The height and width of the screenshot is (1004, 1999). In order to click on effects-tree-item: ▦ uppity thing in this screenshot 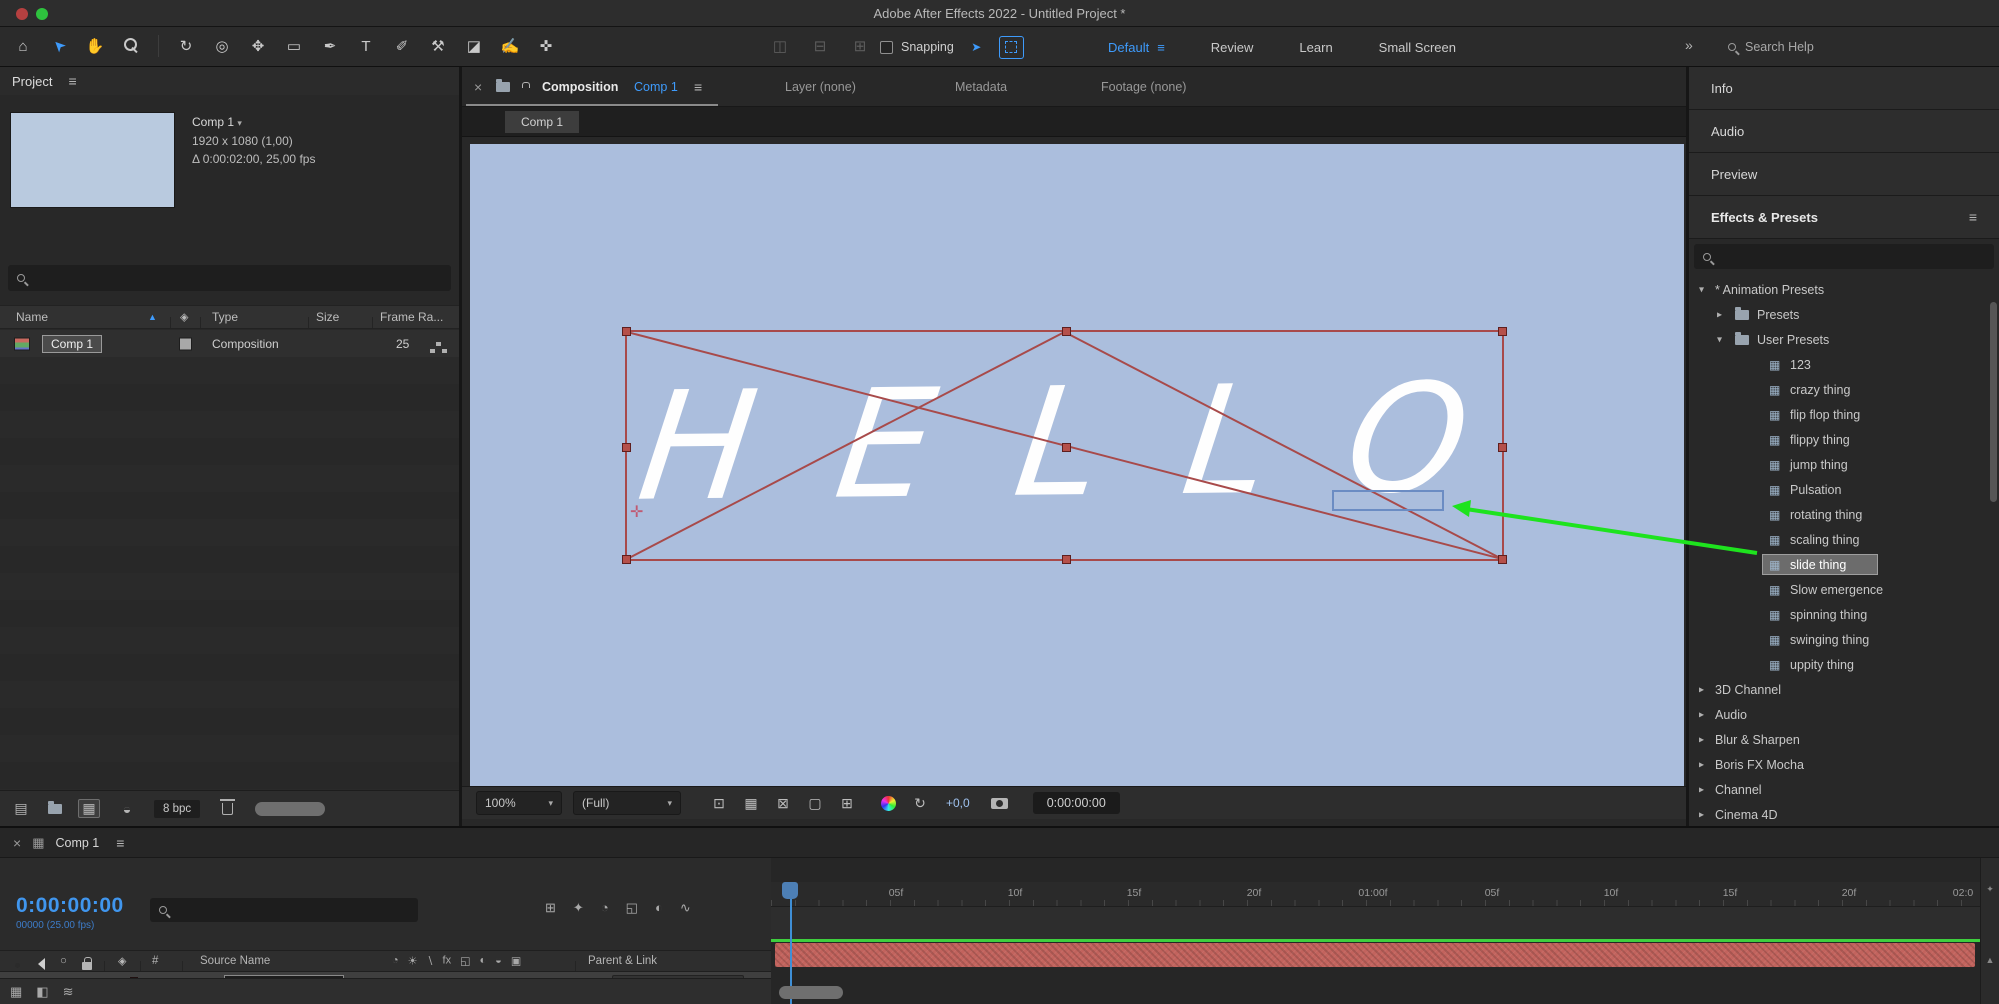, I will do `click(1844, 664)`.